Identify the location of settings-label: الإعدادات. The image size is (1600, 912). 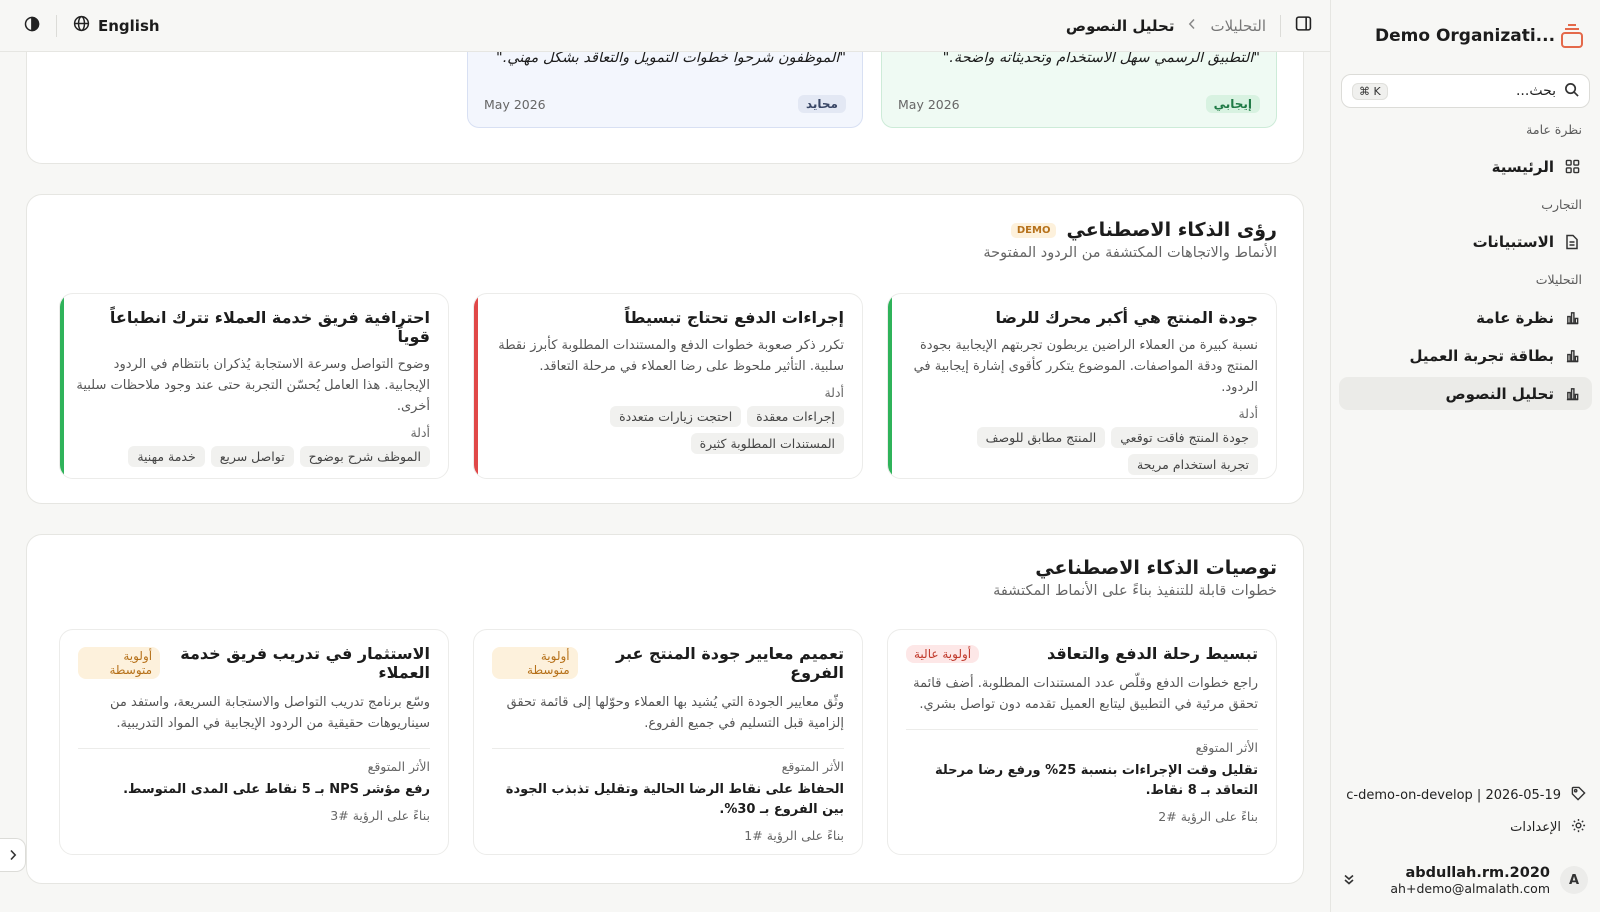
(1535, 827).